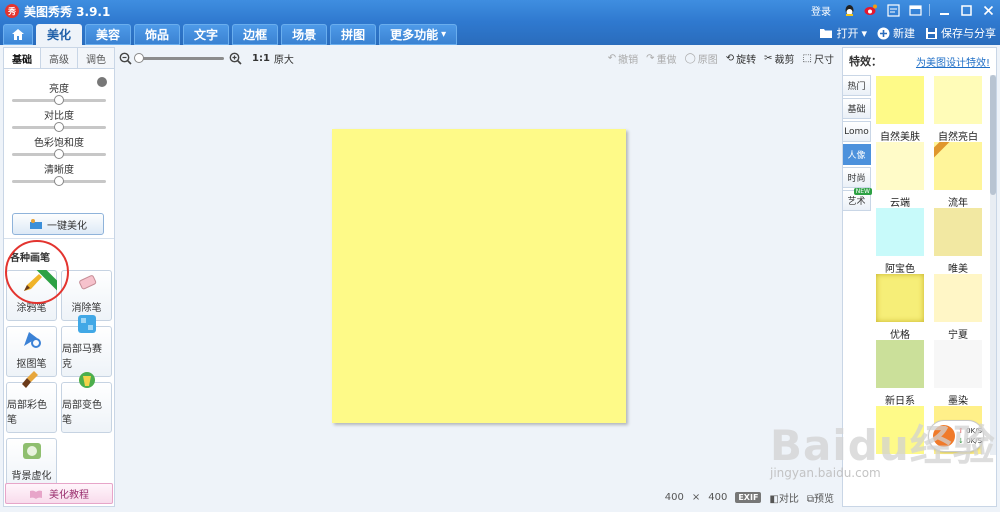 The height and width of the screenshot is (512, 1000). What do you see at coordinates (993, 135) in the screenshot?
I see `scroll-thumb` at bounding box center [993, 135].